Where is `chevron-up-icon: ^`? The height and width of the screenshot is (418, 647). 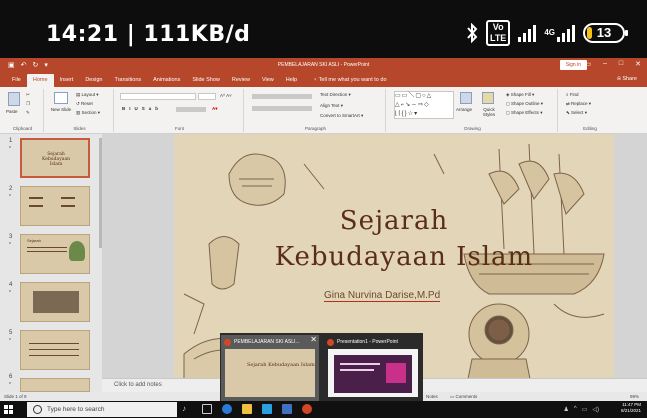
chevron-up-icon: ^ is located at coordinates (575, 409).